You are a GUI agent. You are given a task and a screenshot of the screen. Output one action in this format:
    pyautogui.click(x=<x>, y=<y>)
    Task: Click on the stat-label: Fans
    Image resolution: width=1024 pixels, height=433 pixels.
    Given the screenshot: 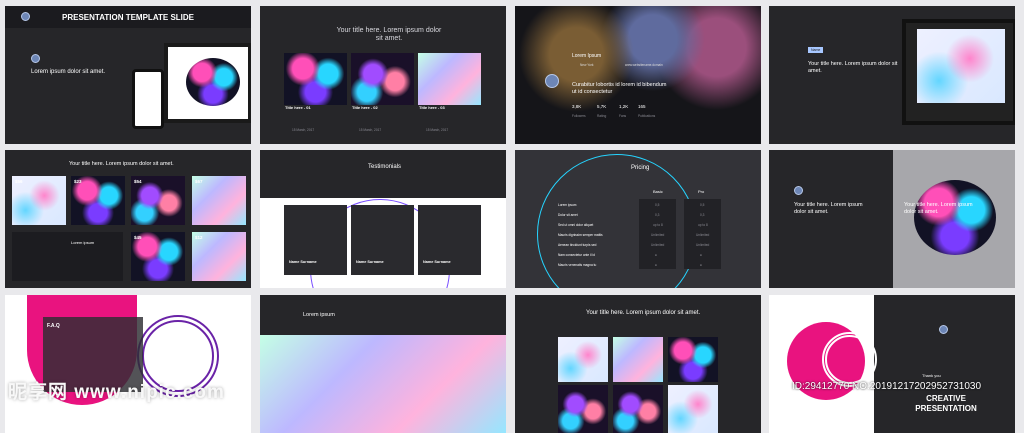 What is the action you would take?
    pyautogui.click(x=623, y=116)
    